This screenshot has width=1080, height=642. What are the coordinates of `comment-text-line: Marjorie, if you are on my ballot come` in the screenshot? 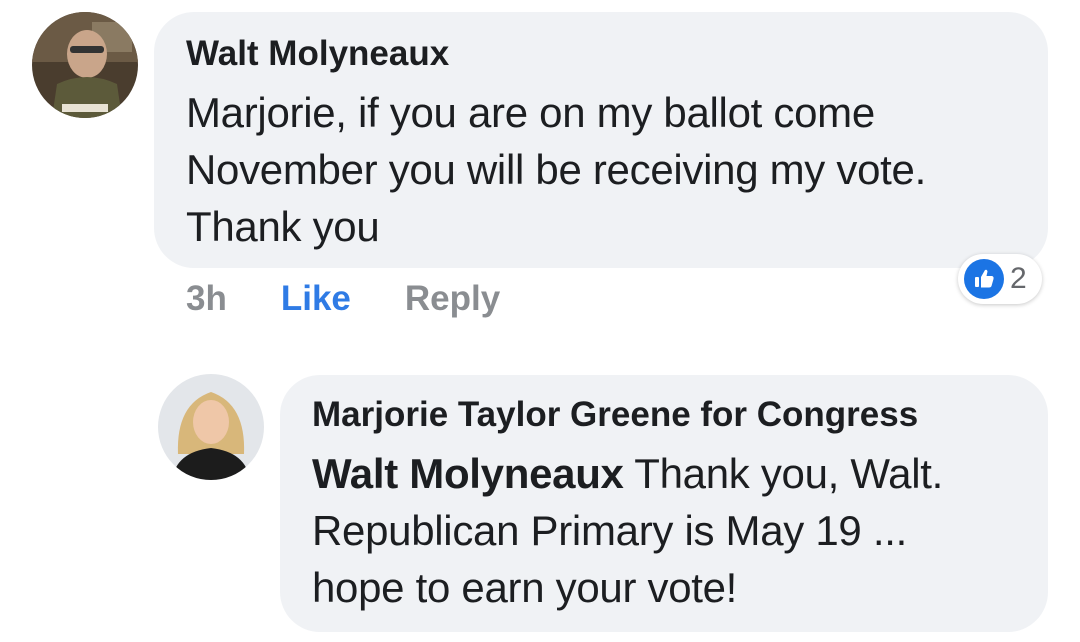 It's located at (530, 112).